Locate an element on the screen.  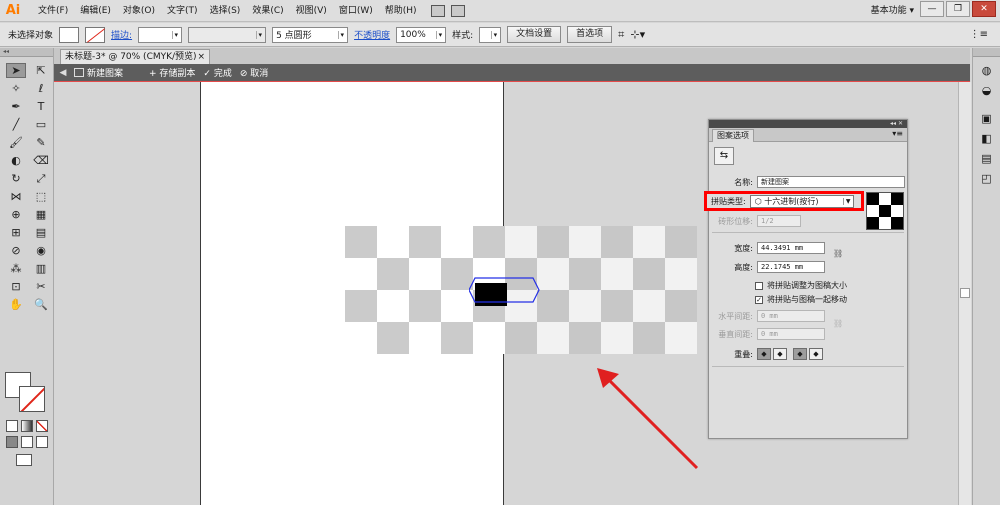
link-spacing-icon: ⛓ is located at coordinates (838, 323).